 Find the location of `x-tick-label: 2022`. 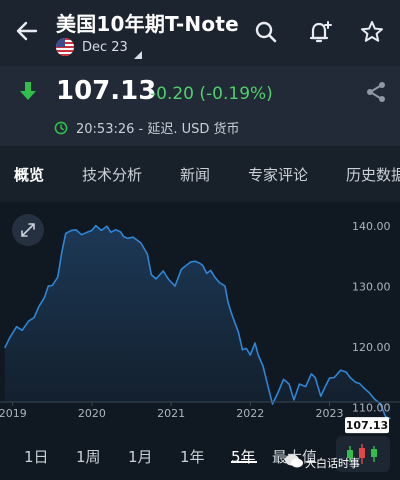

x-tick-label: 2022 is located at coordinates (250, 413).